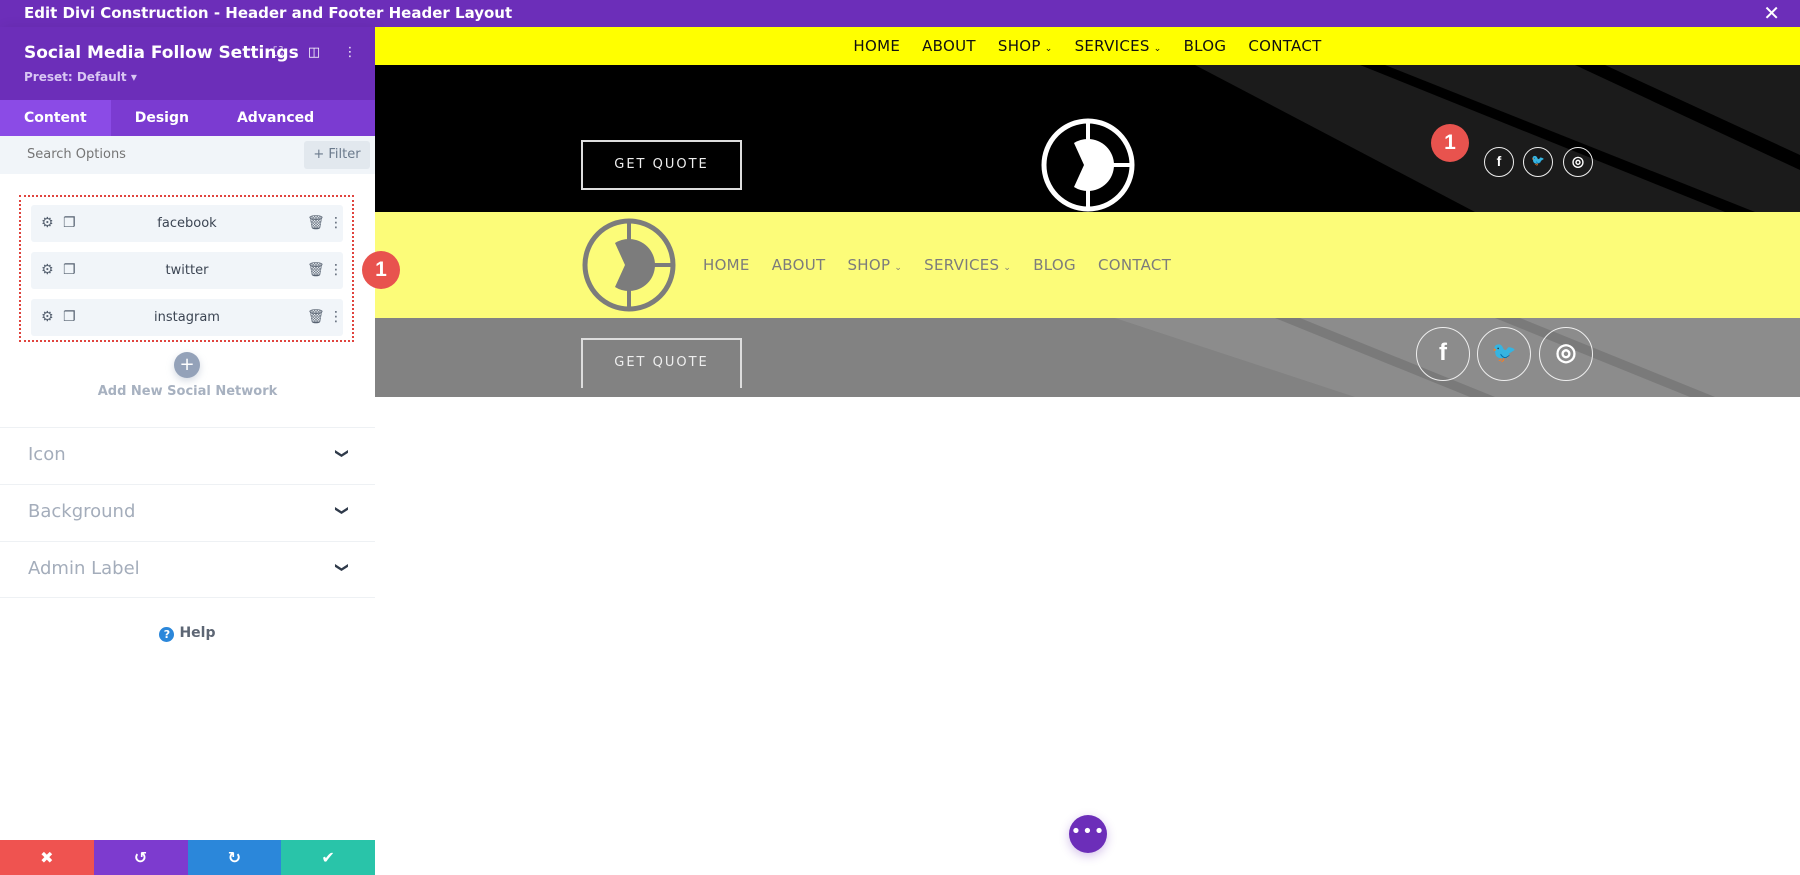  Describe the element at coordinates (47, 857) in the screenshot. I see `discard-button: ✖` at that location.